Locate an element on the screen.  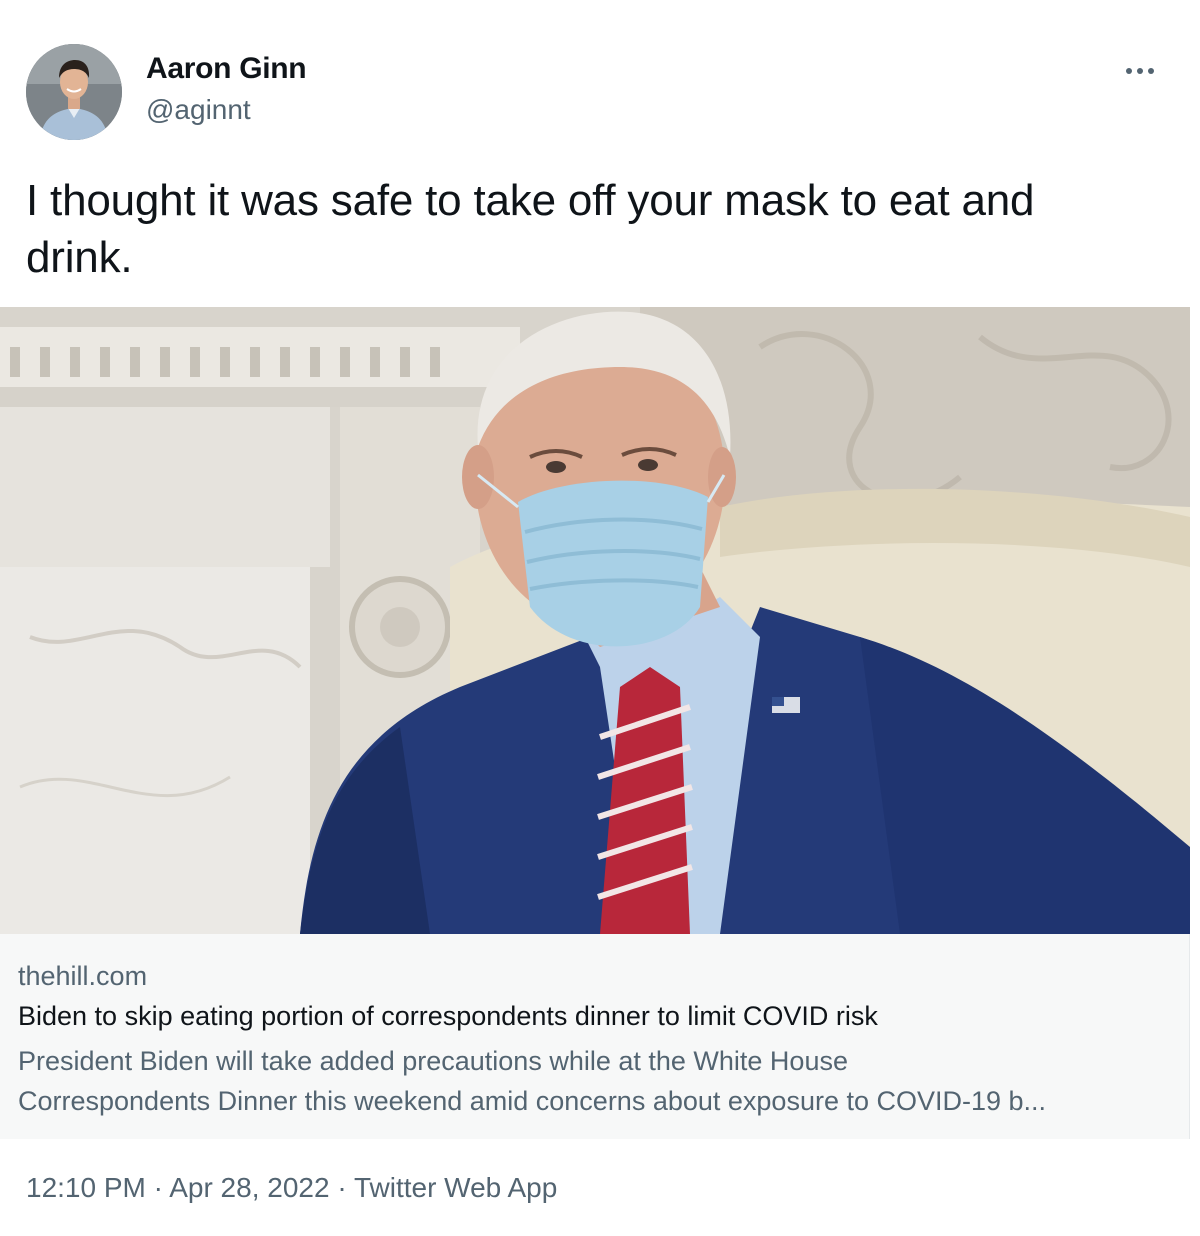
author-handle: @aginnt is located at coordinates (198, 110).